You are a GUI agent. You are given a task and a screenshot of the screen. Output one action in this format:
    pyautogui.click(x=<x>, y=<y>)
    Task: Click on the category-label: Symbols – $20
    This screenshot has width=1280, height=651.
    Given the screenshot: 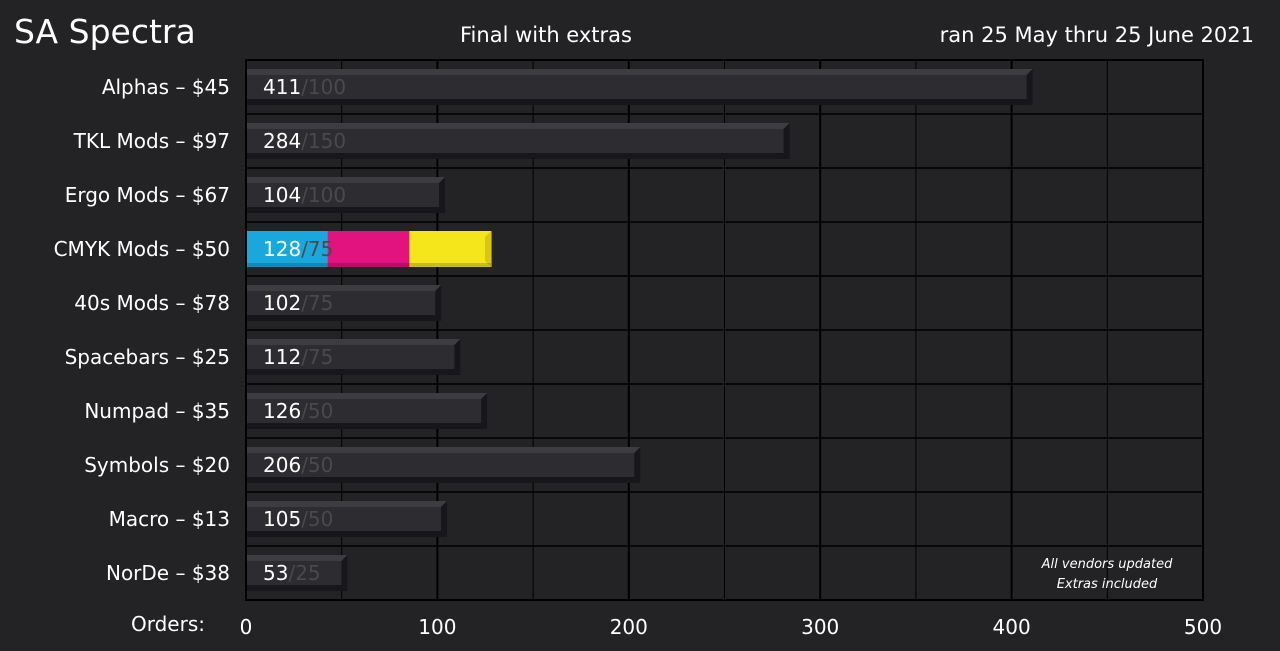 What is the action you would take?
    pyautogui.click(x=157, y=465)
    